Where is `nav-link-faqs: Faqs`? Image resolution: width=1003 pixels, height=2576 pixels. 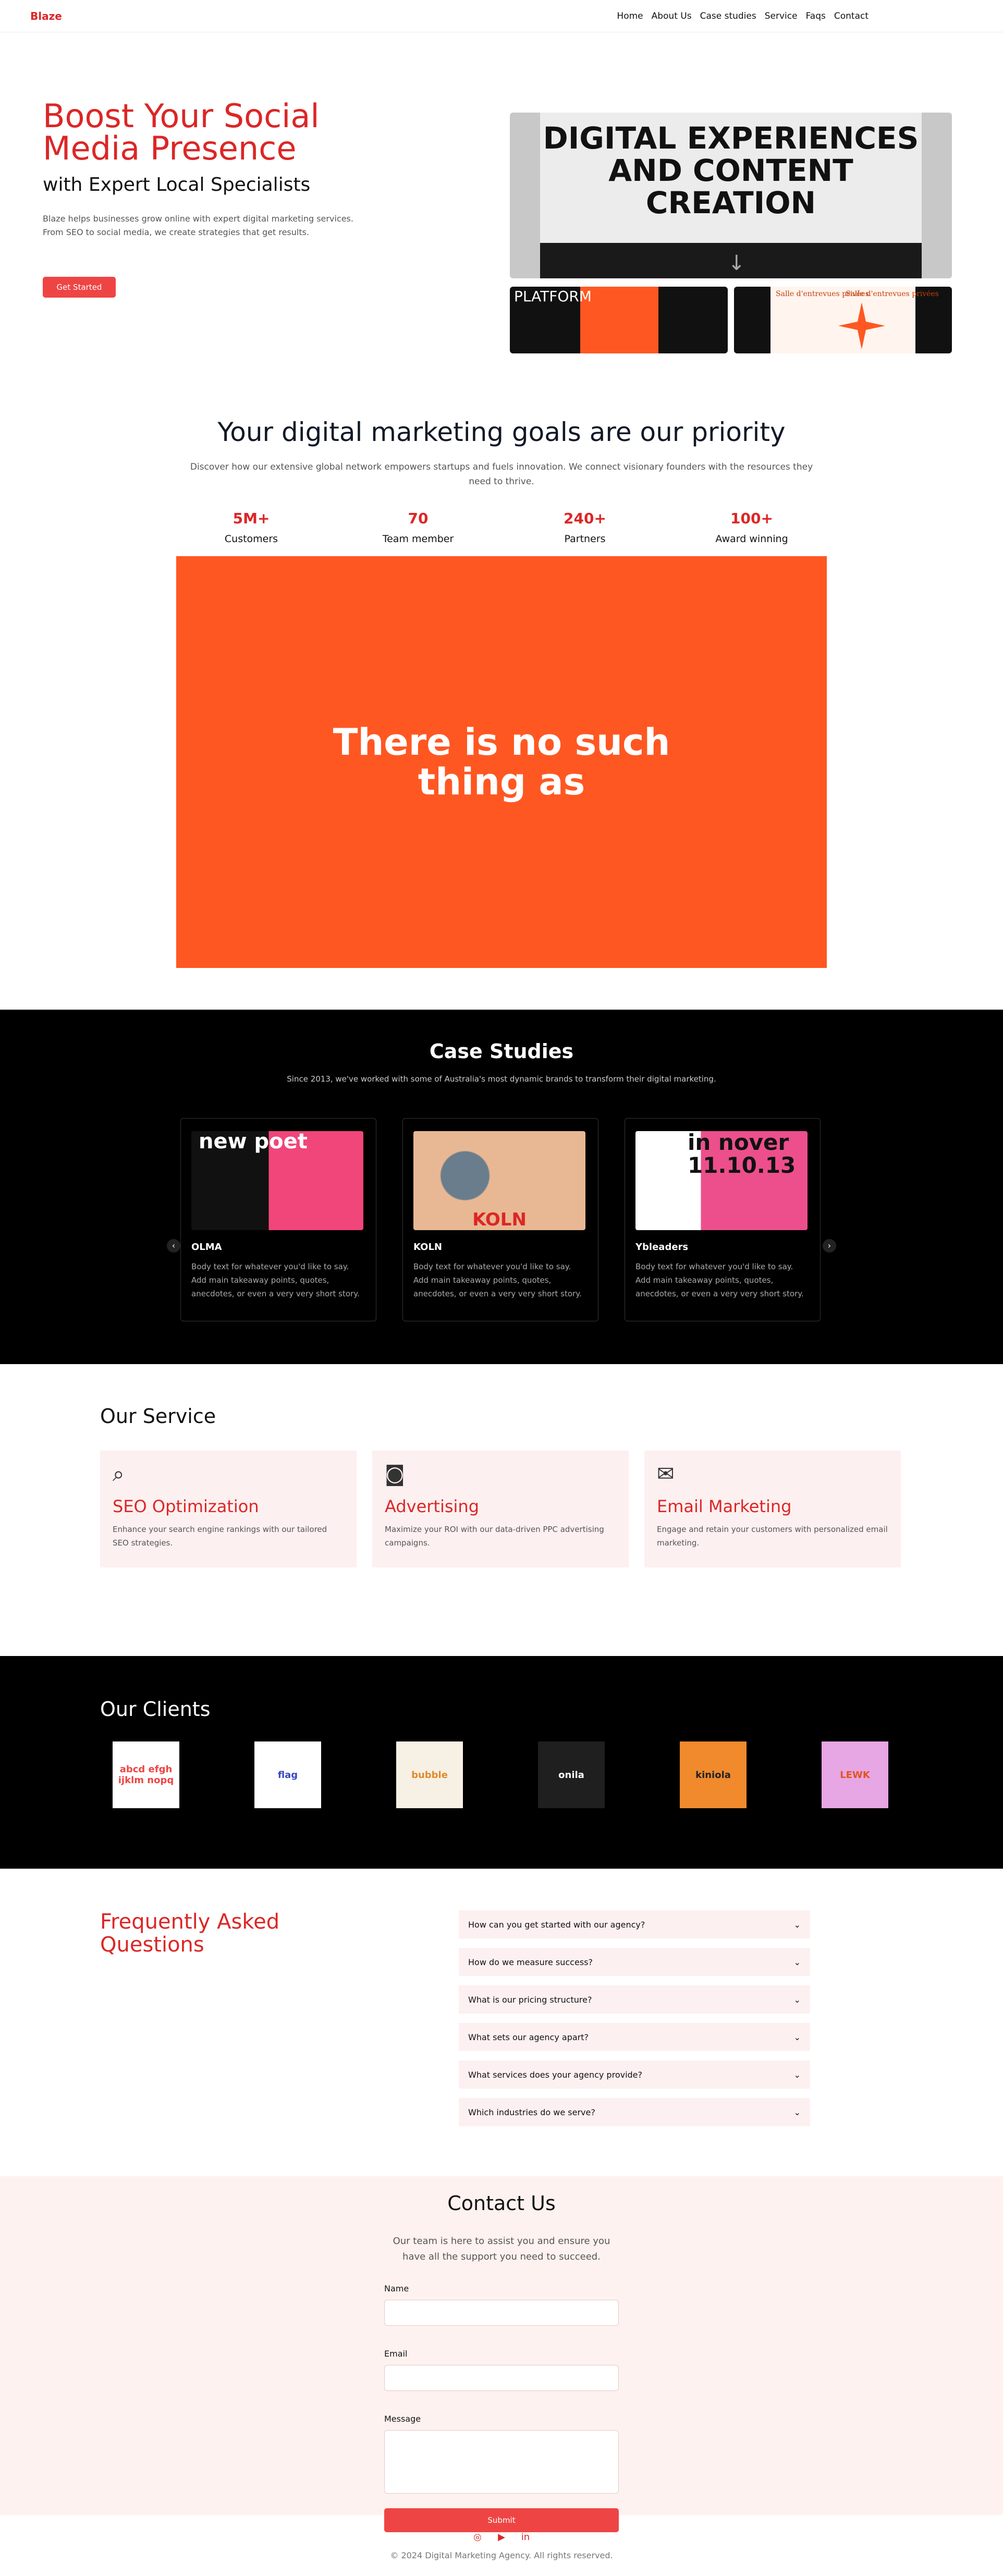 nav-link-faqs: Faqs is located at coordinates (816, 16).